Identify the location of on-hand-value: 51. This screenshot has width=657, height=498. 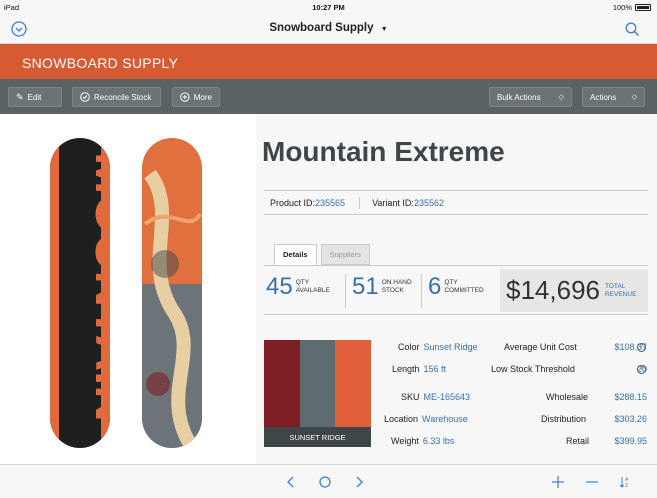
(365, 286).